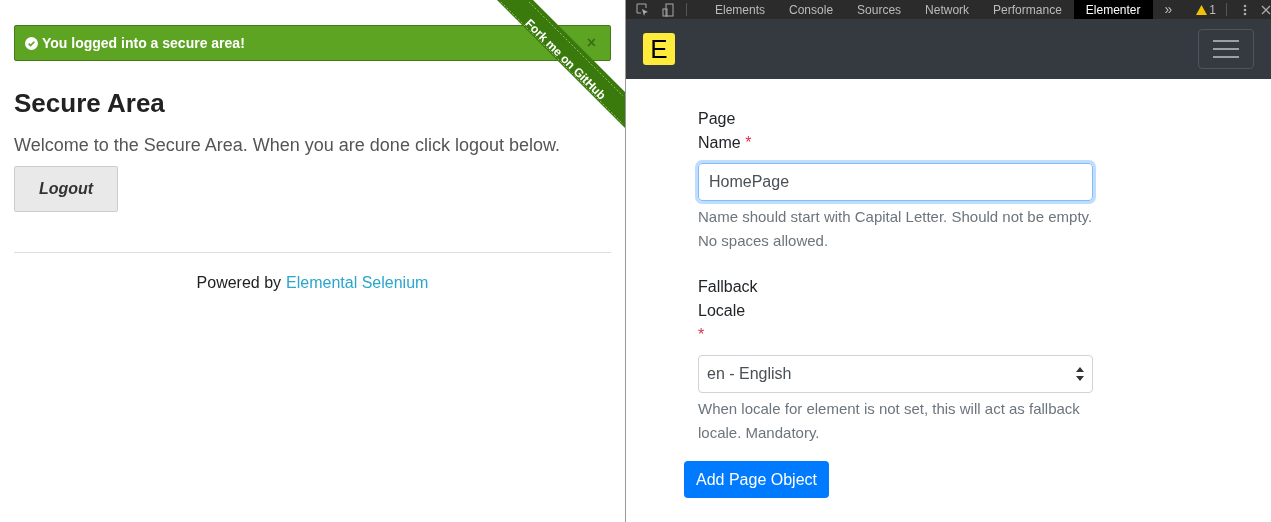 The height and width of the screenshot is (522, 1271). What do you see at coordinates (895, 182) in the screenshot?
I see `page-name-field: HomePage` at bounding box center [895, 182].